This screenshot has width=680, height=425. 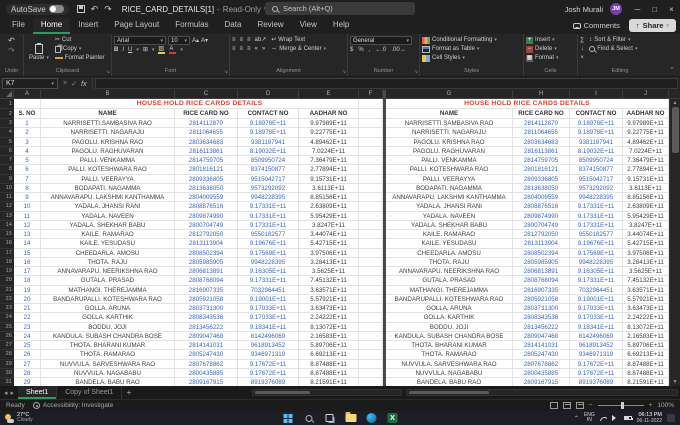 I want to click on cell: 2805985905, so click(x=541, y=262).